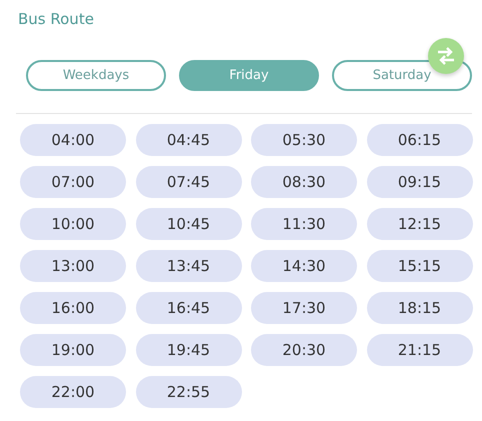 This screenshot has width=482, height=421. Describe the element at coordinates (419, 308) in the screenshot. I see `departure-time: 18:15` at that location.